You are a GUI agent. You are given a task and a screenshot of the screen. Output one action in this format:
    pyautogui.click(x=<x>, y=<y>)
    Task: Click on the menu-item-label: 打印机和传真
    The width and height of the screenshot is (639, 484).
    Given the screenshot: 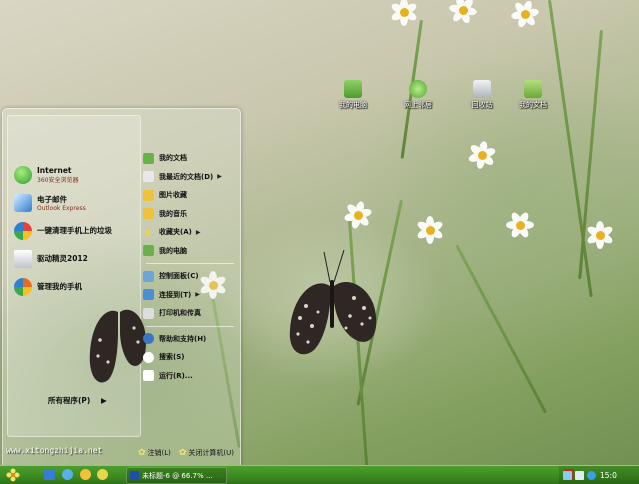 What is the action you would take?
    pyautogui.click(x=180, y=313)
    